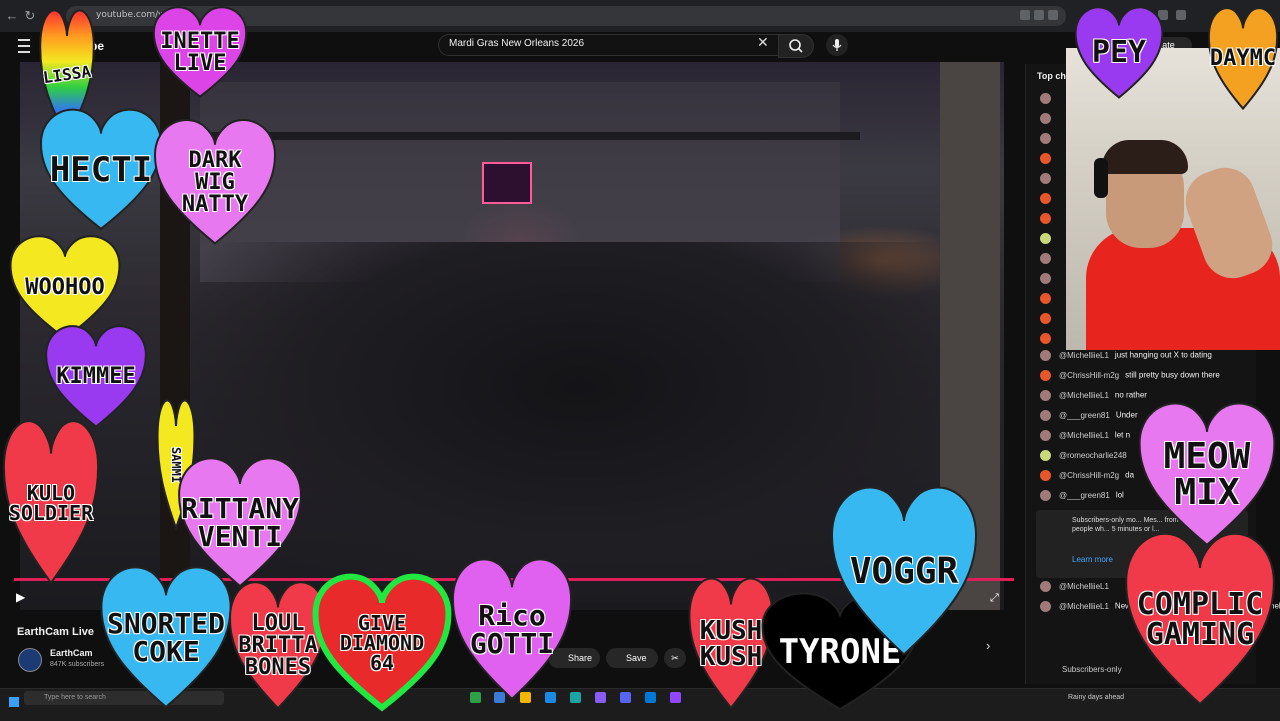  What do you see at coordinates (1092, 559) in the screenshot?
I see `learn-more-link: Learn more` at bounding box center [1092, 559].